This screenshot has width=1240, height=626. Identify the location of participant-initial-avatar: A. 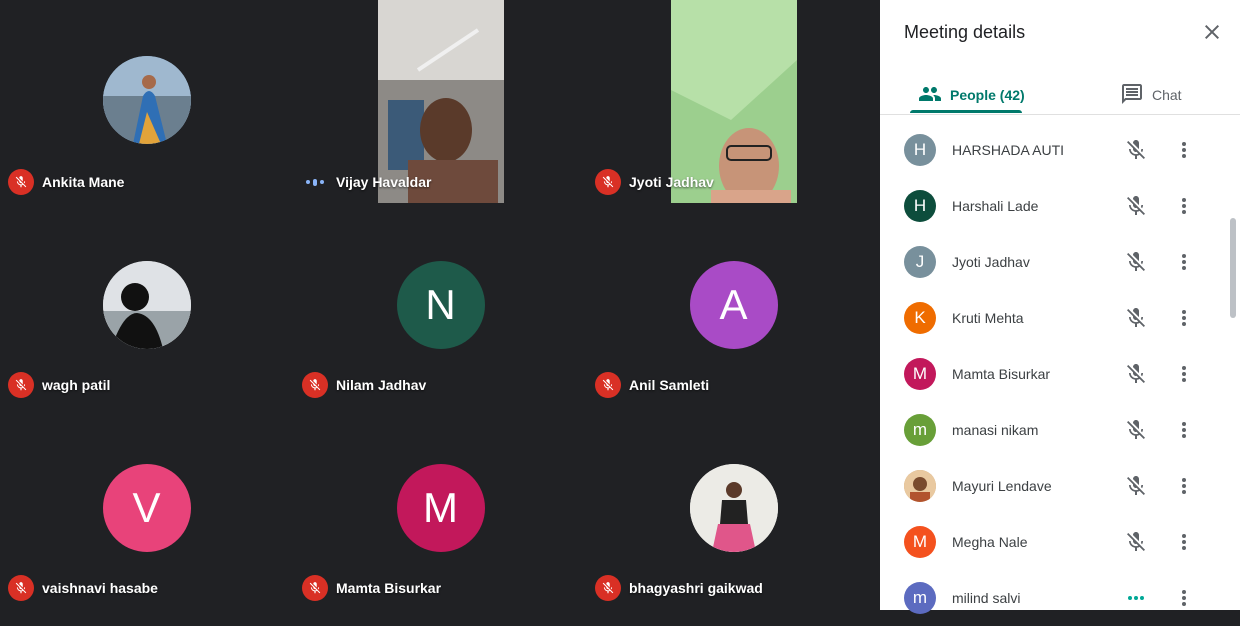
(733, 305).